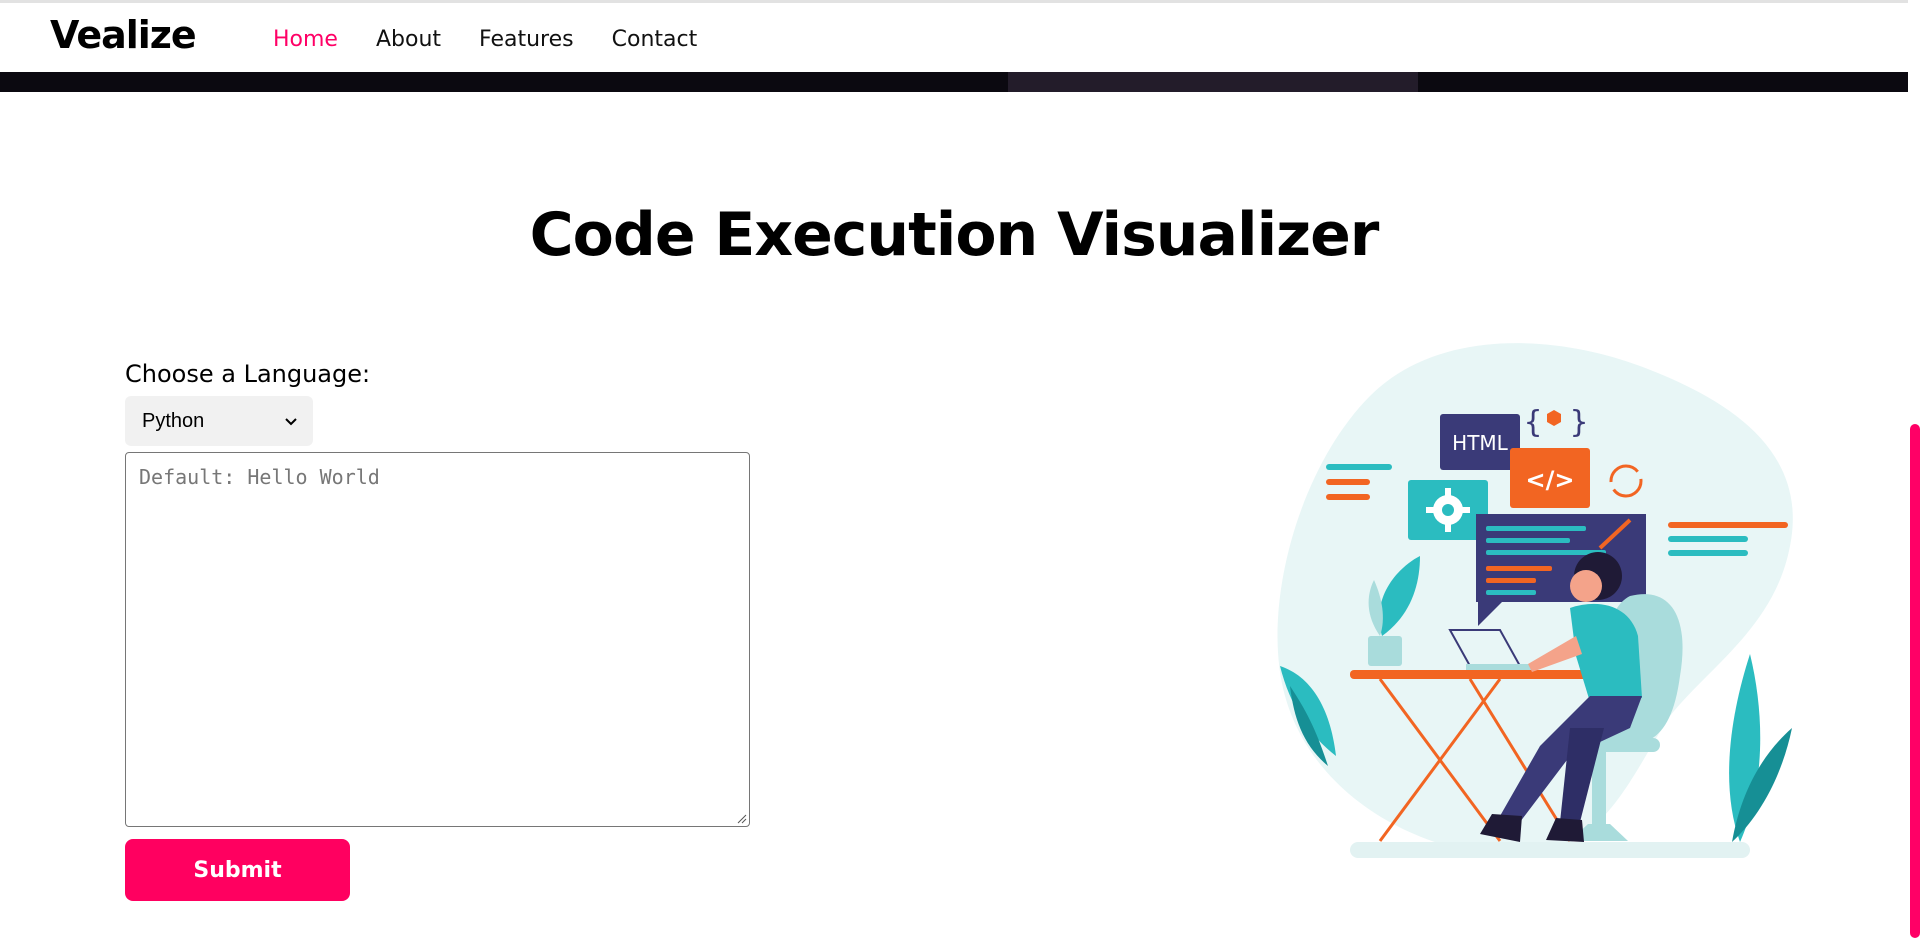 This screenshot has height=938, width=1920. I want to click on language-select-value: Python, so click(173, 420).